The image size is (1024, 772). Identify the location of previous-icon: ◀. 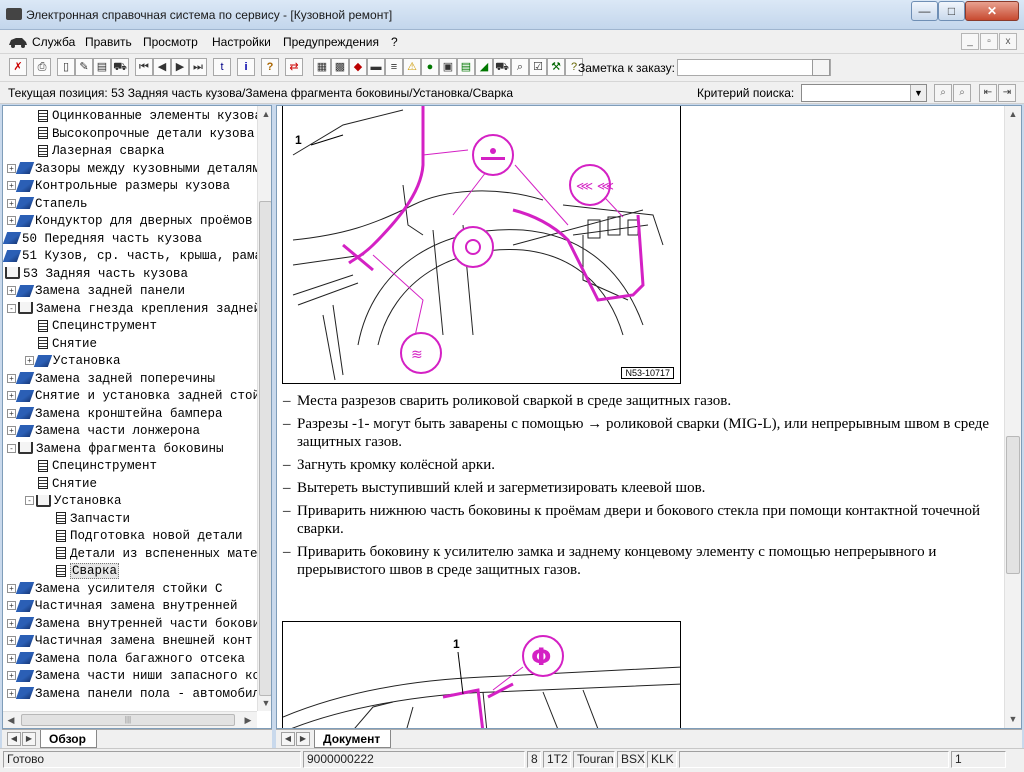
(162, 67).